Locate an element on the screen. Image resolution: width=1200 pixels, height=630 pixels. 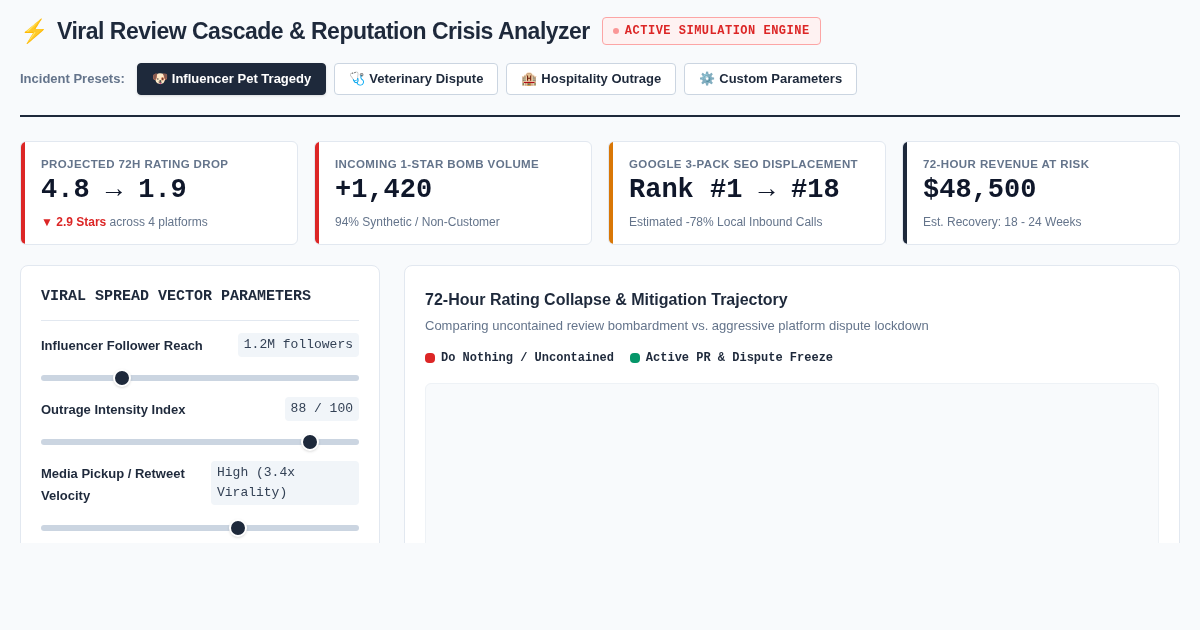
slider-reading: 88 / 100 is located at coordinates (321, 409).